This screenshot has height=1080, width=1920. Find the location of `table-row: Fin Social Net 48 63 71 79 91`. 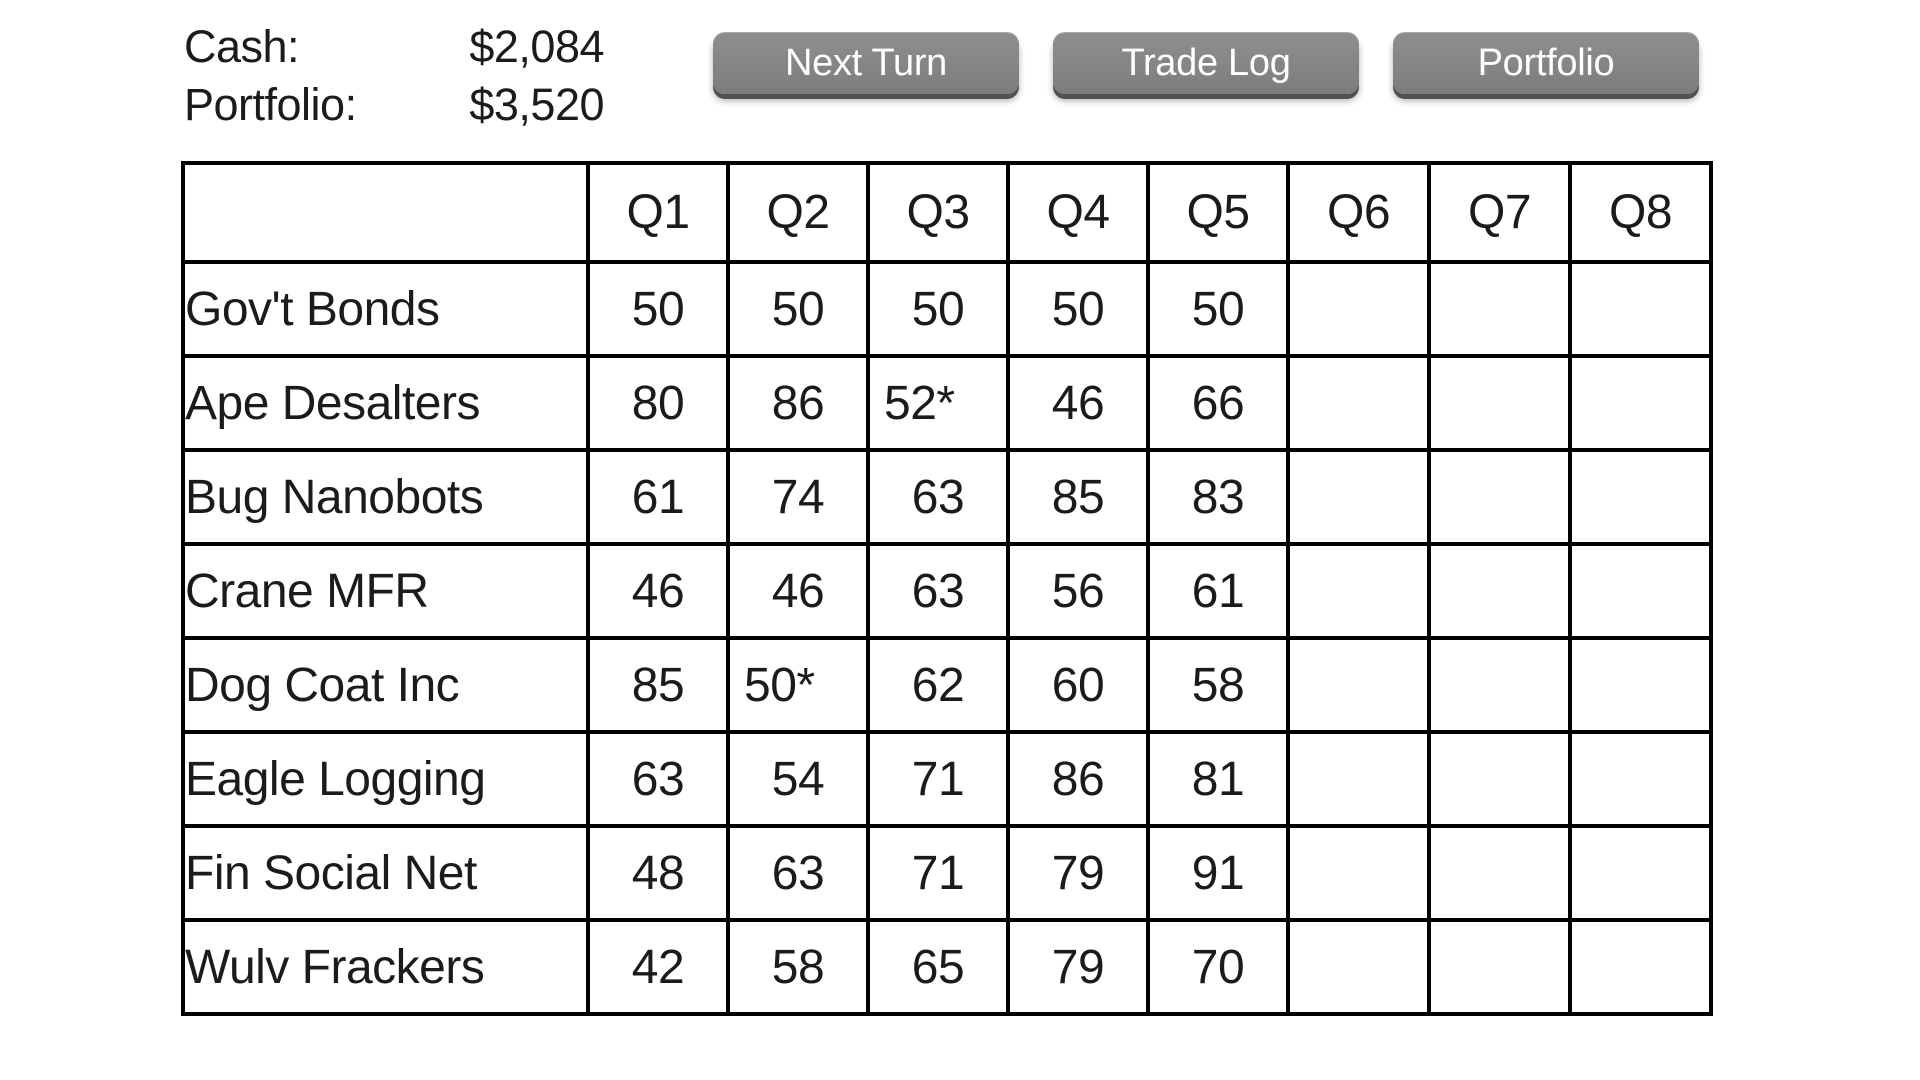

table-row: Fin Social Net 48 63 71 79 91 is located at coordinates (947, 873).